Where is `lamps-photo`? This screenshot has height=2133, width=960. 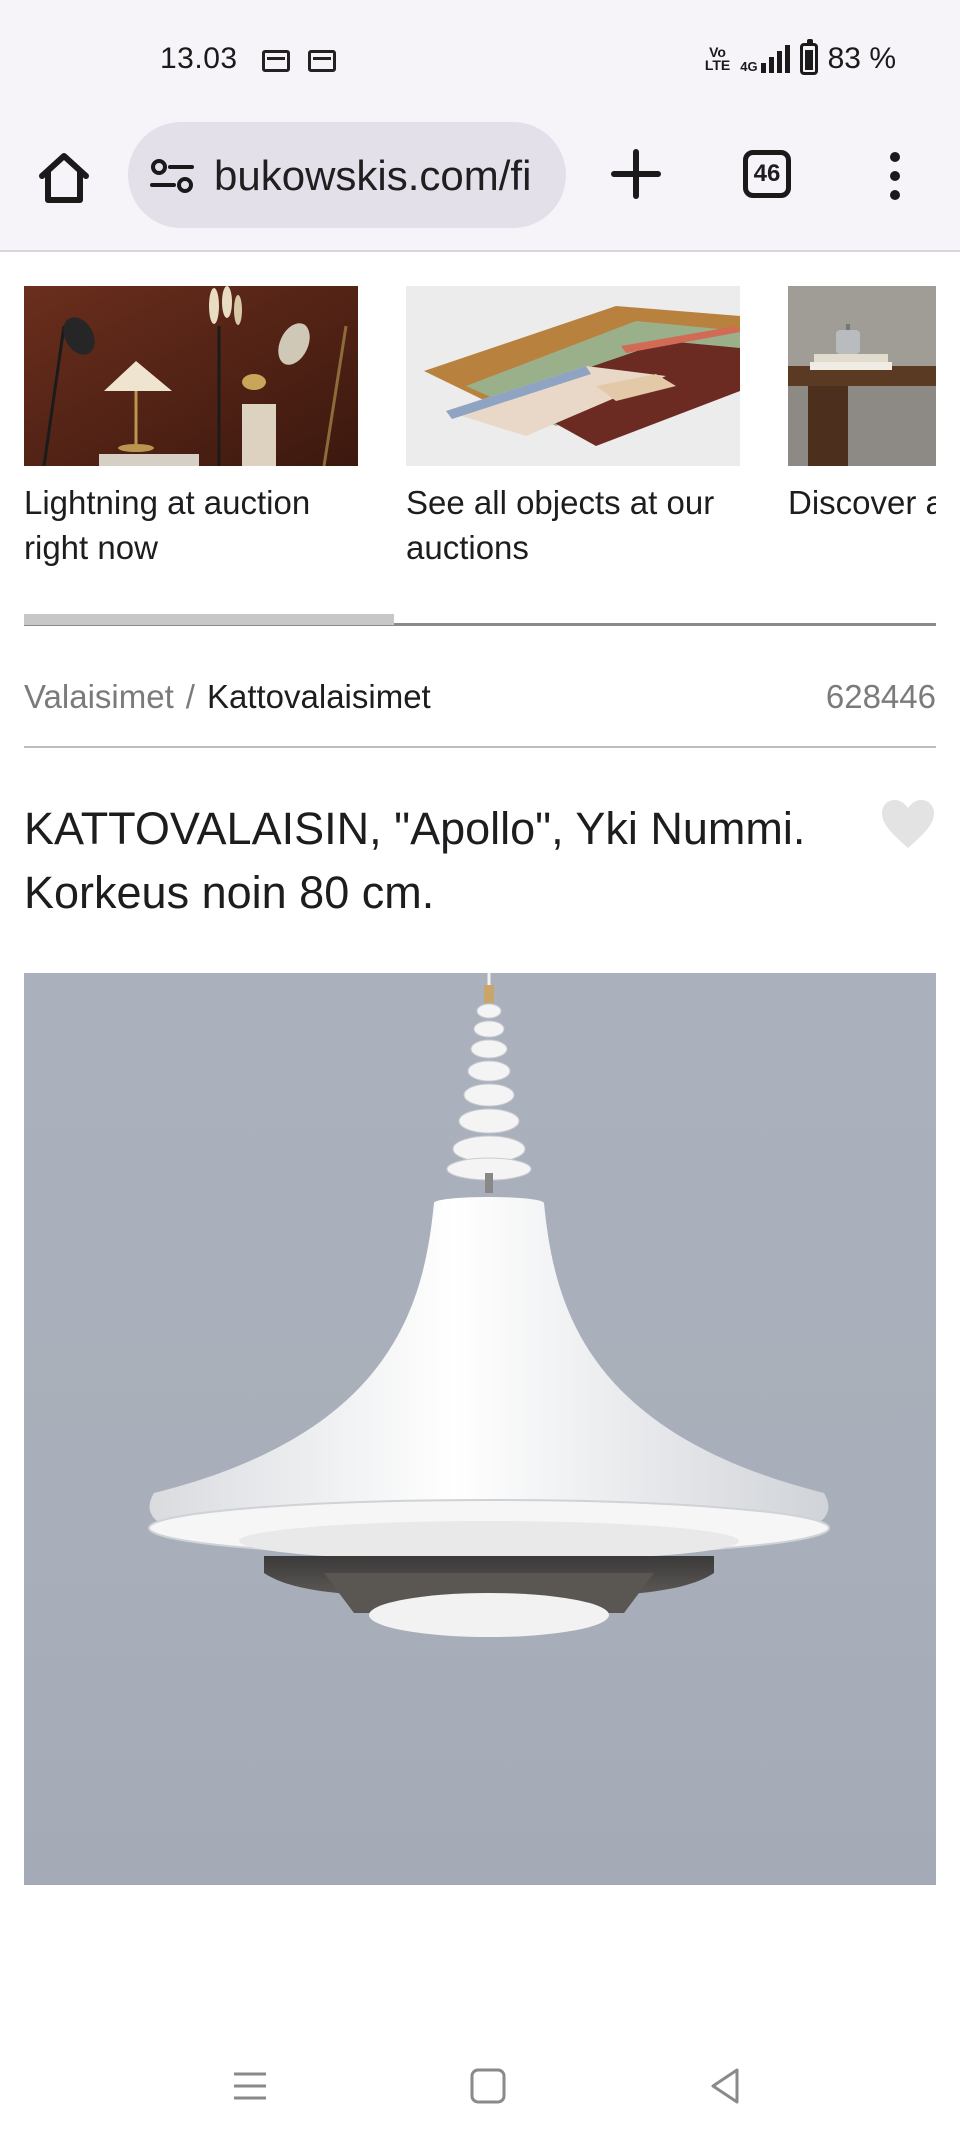
lamps-photo is located at coordinates (191, 376).